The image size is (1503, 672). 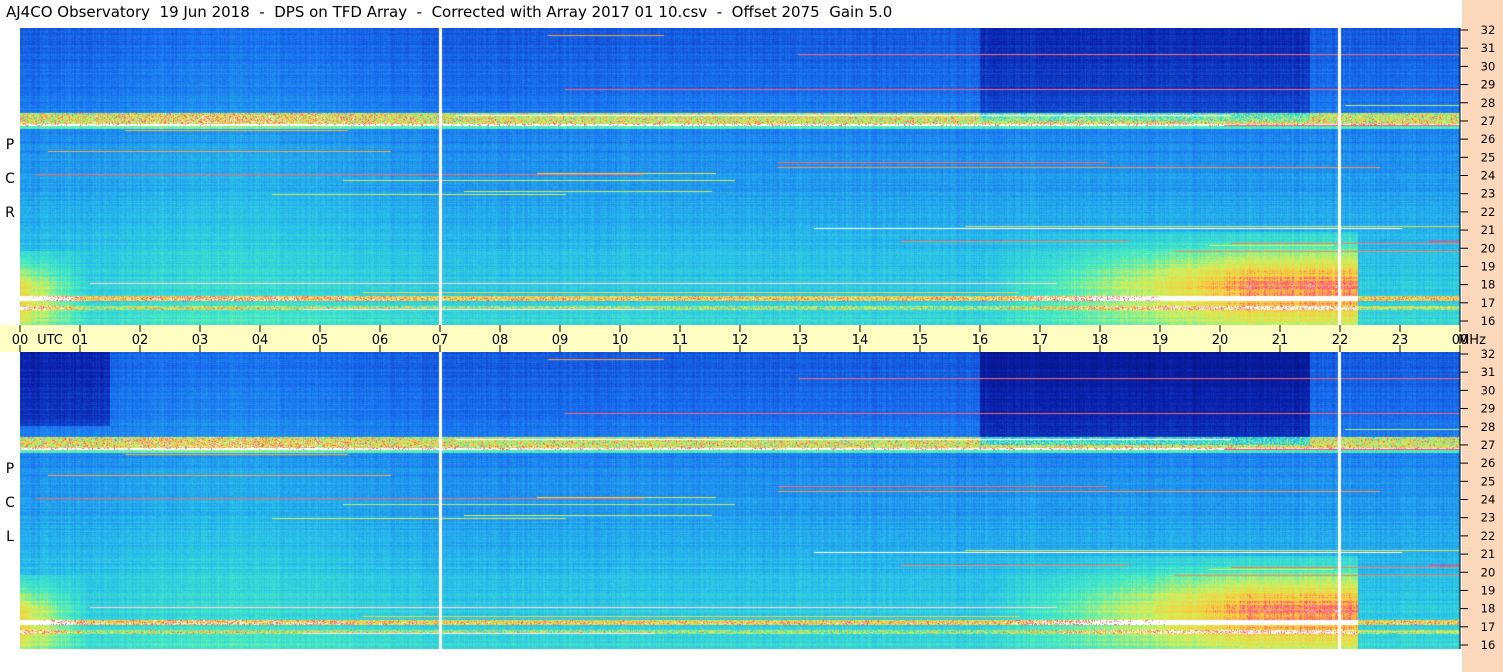 What do you see at coordinates (320, 340) in the screenshot?
I see `time-tick-label: 05` at bounding box center [320, 340].